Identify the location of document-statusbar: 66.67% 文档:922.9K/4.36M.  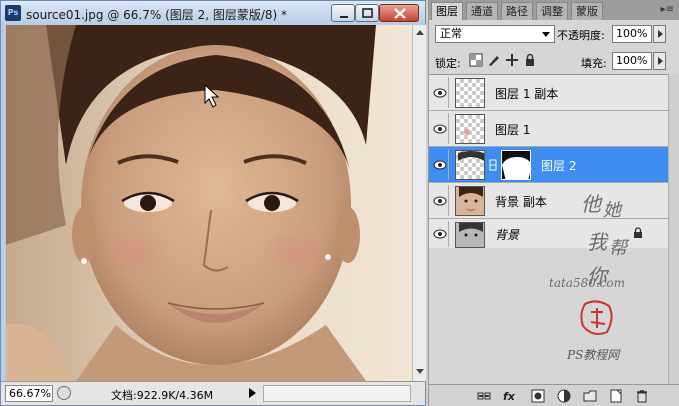
(213, 393).